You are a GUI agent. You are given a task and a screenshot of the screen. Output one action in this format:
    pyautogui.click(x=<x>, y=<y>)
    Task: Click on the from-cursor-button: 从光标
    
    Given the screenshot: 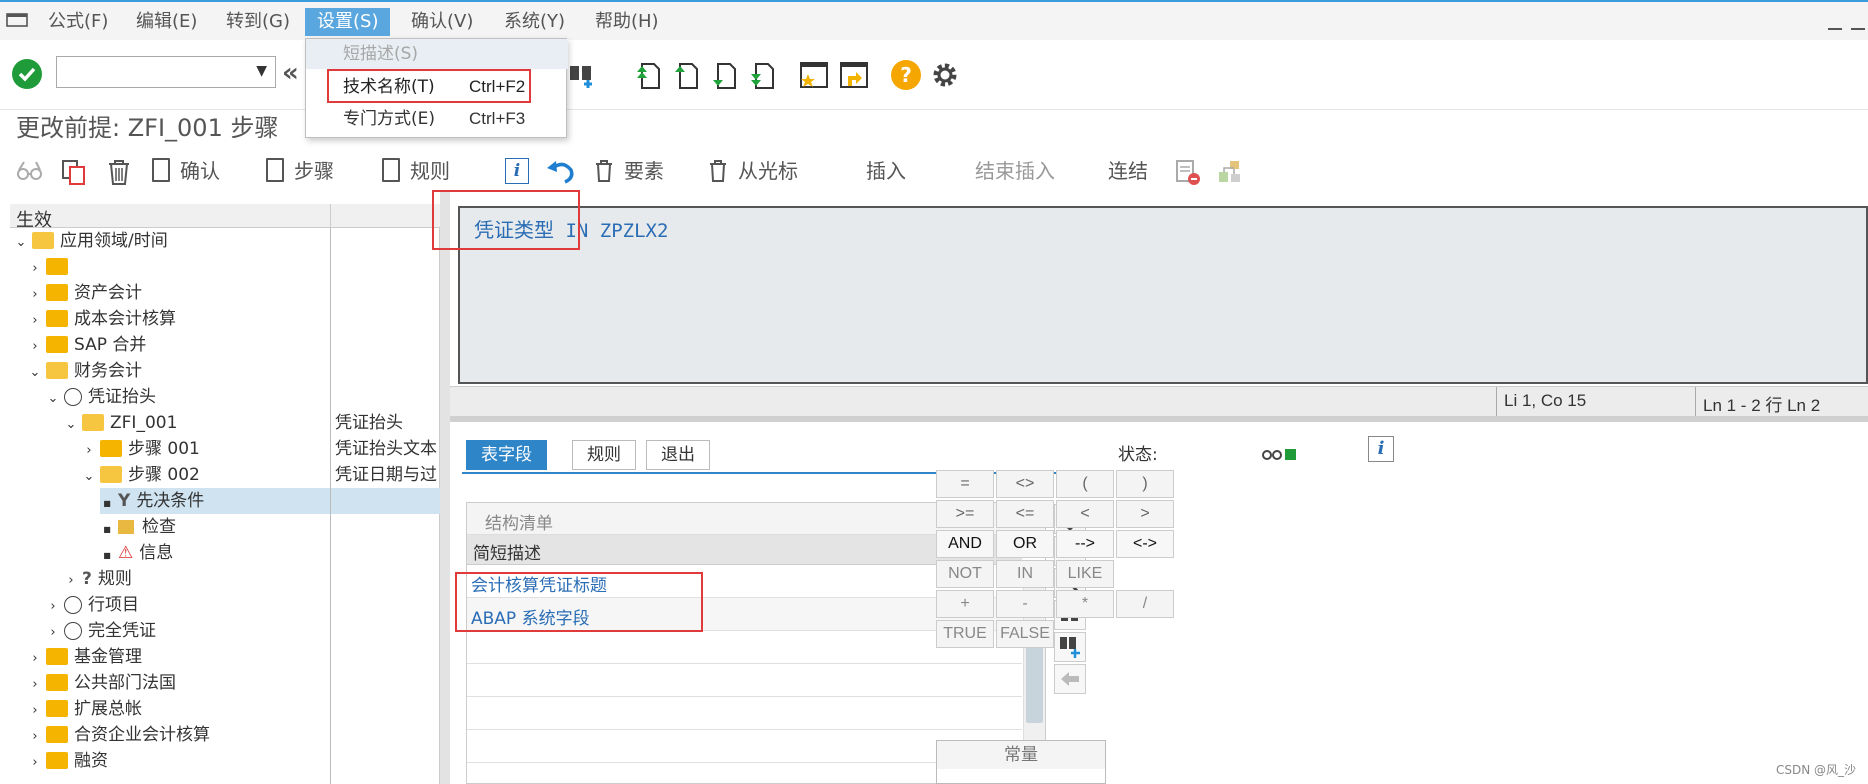 What is the action you would take?
    pyautogui.click(x=753, y=171)
    